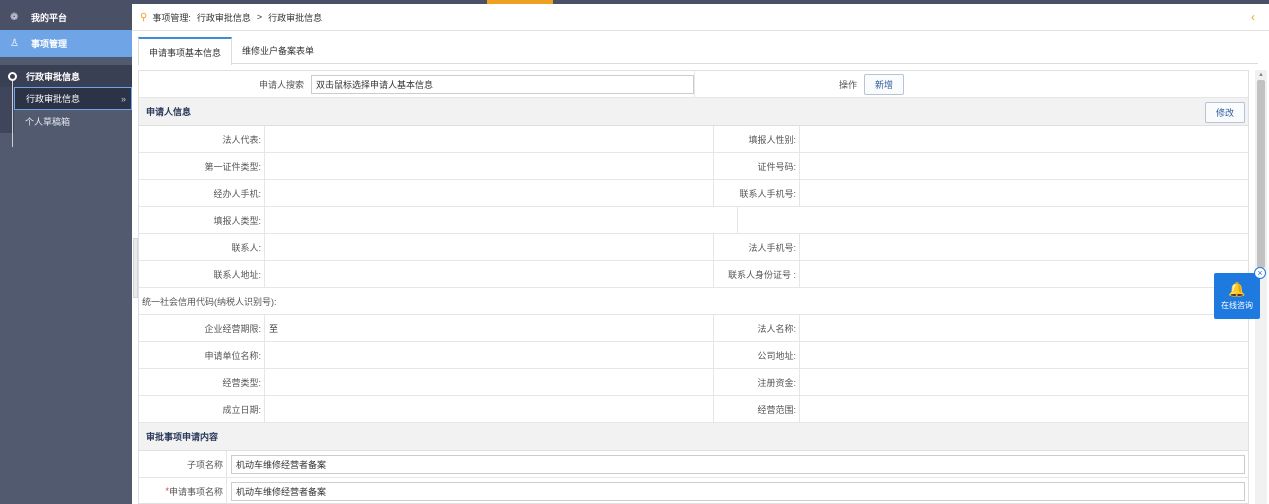 Image resolution: width=1269 pixels, height=504 pixels. I want to click on reporter-type-value, so click(502, 220).